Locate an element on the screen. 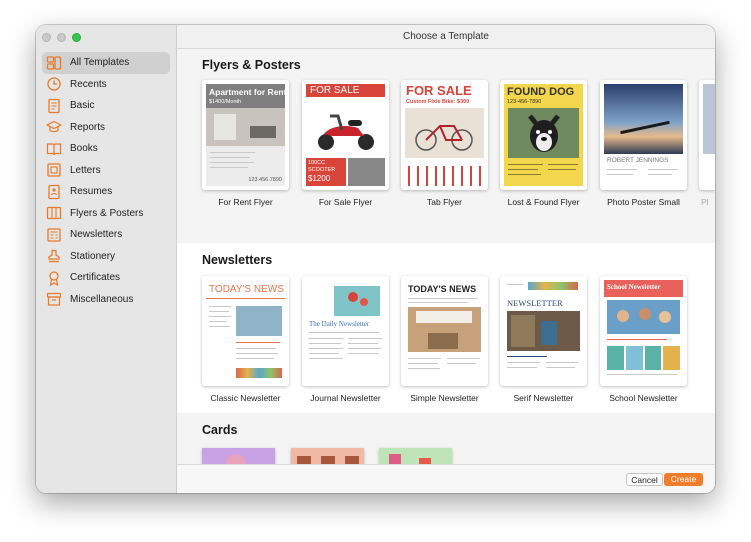  flyer-subtitle: Custom Fixie Bike: $300 is located at coordinates (438, 102).